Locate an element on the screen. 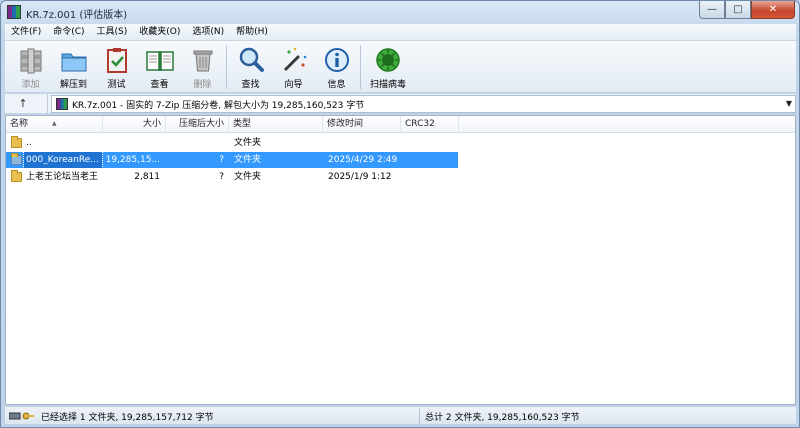 This screenshot has width=800, height=428. window-controls: — □ ✕ is located at coordinates (747, 10).